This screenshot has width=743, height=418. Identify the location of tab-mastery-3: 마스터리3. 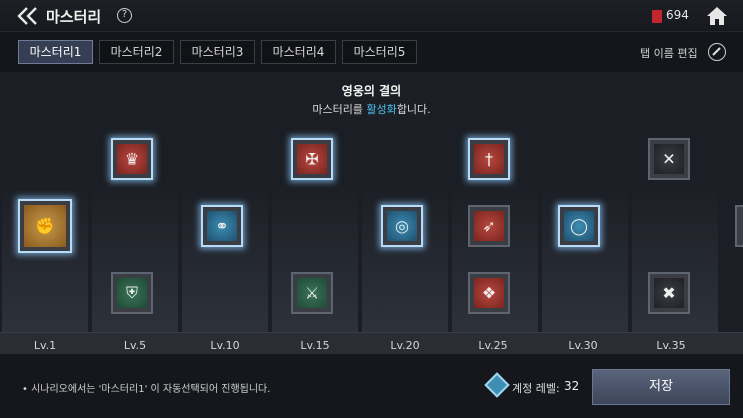
(217, 52).